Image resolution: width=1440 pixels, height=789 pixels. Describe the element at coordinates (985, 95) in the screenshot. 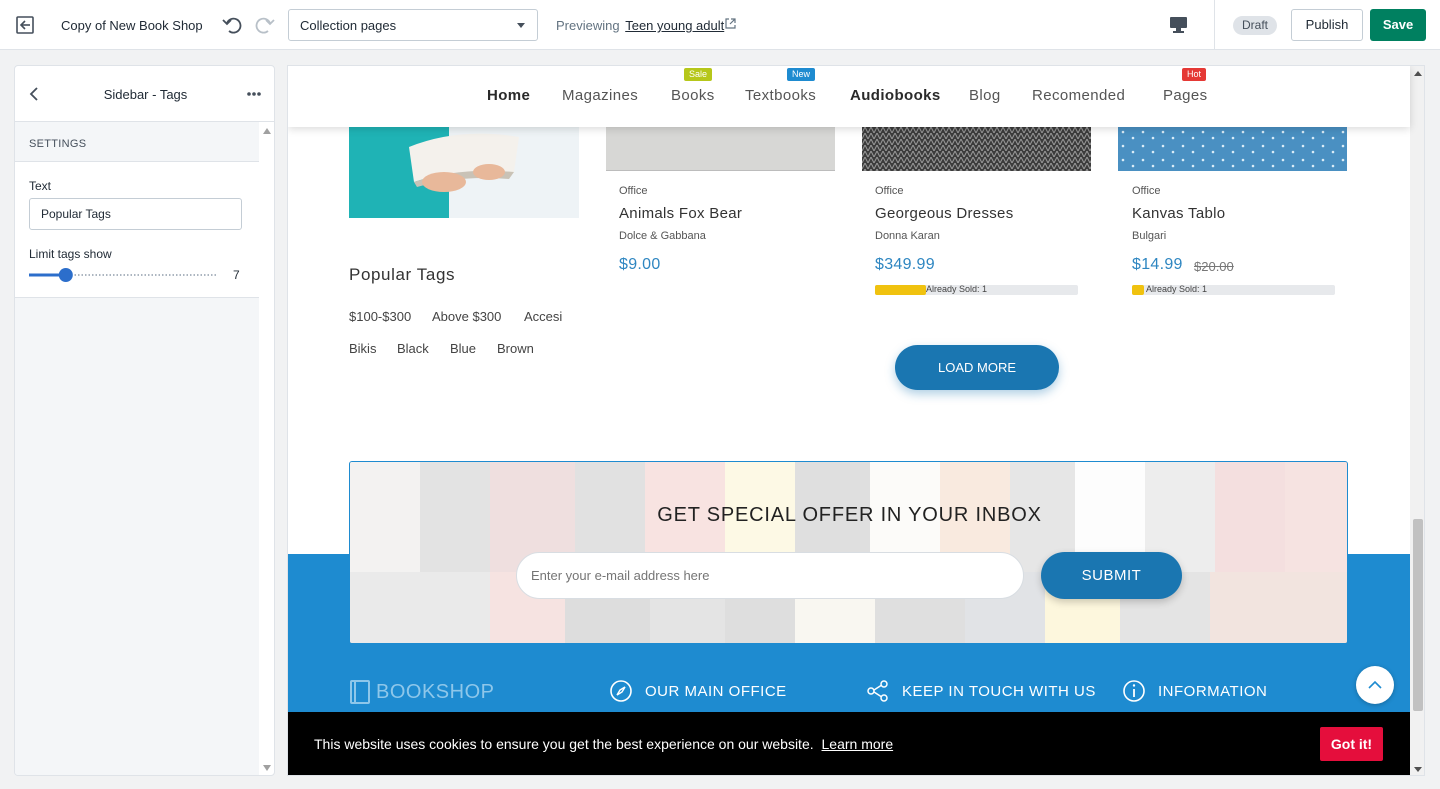

I see `nav-blog: Blog` at that location.